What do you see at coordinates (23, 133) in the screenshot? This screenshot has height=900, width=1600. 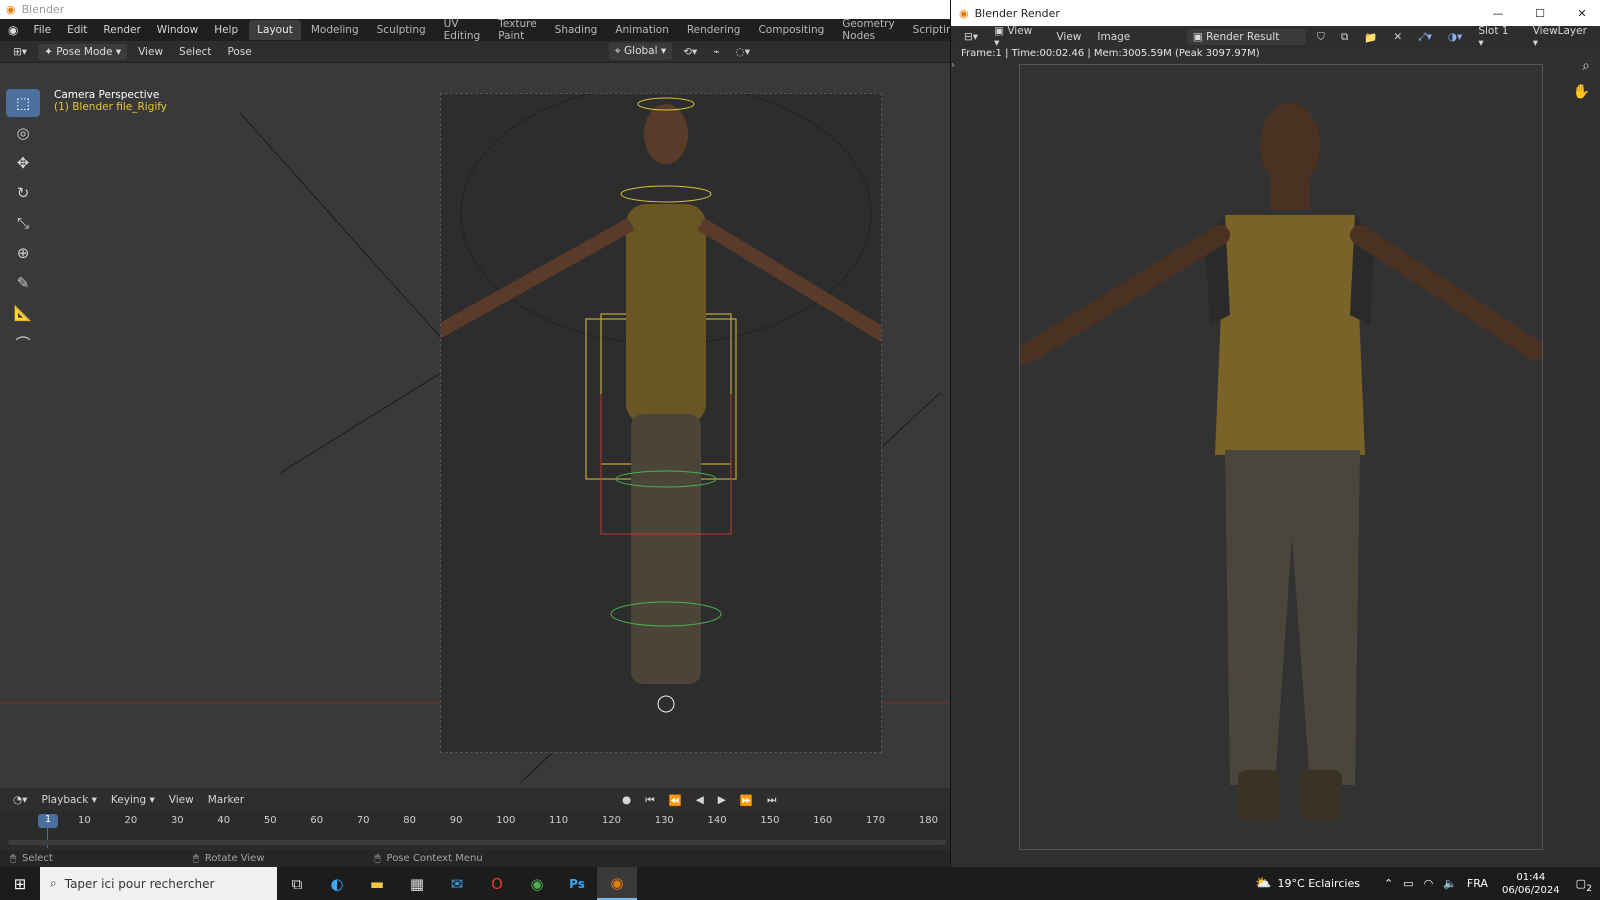 I see `cursor-icon: ◎` at bounding box center [23, 133].